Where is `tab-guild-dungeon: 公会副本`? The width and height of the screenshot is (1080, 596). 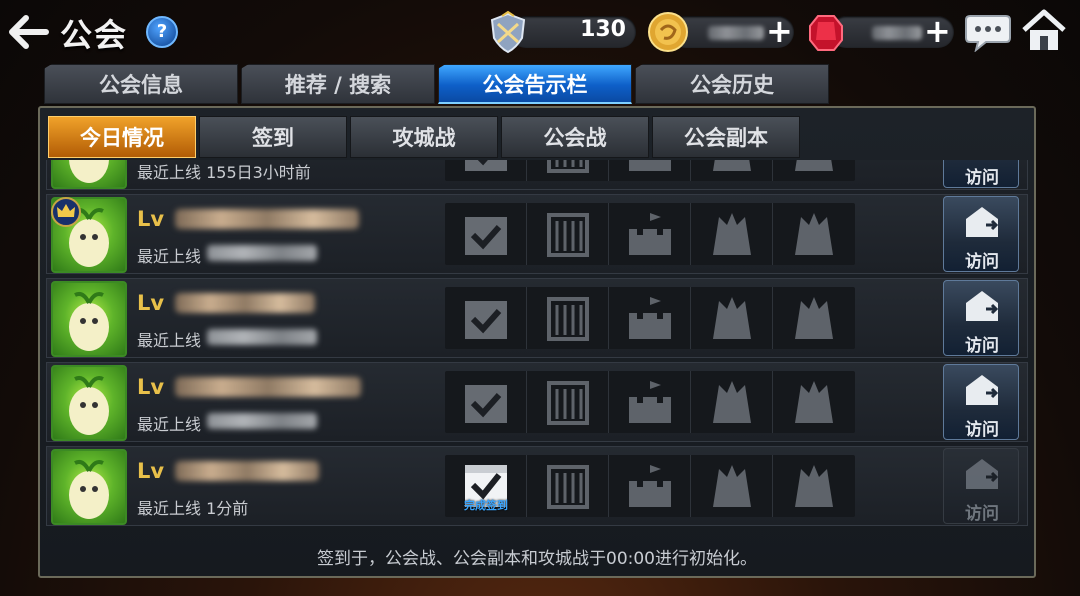 tab-guild-dungeon: 公会副本 is located at coordinates (726, 137).